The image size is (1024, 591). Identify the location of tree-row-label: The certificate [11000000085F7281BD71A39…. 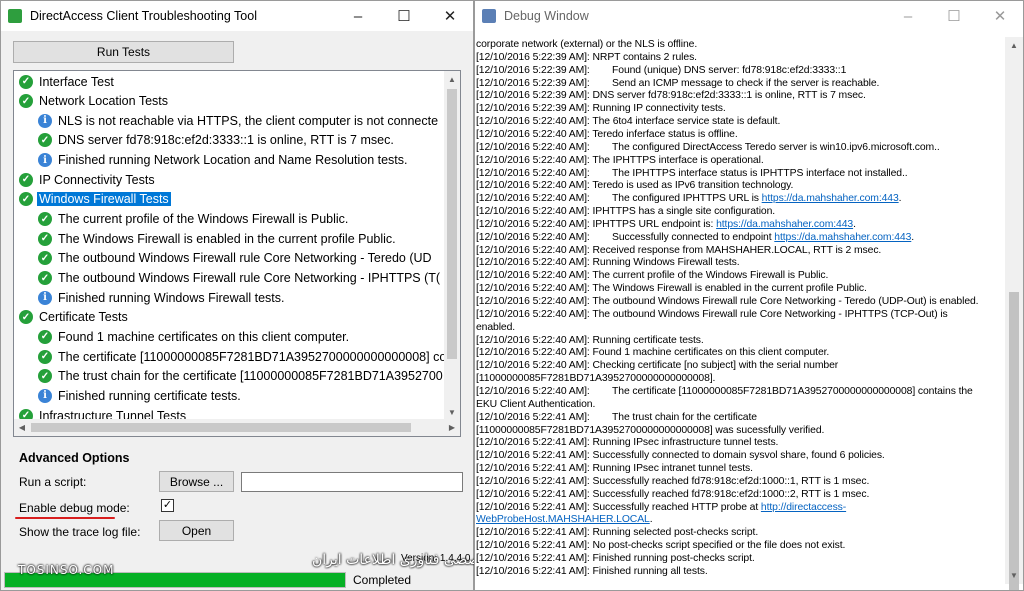
(259, 356).